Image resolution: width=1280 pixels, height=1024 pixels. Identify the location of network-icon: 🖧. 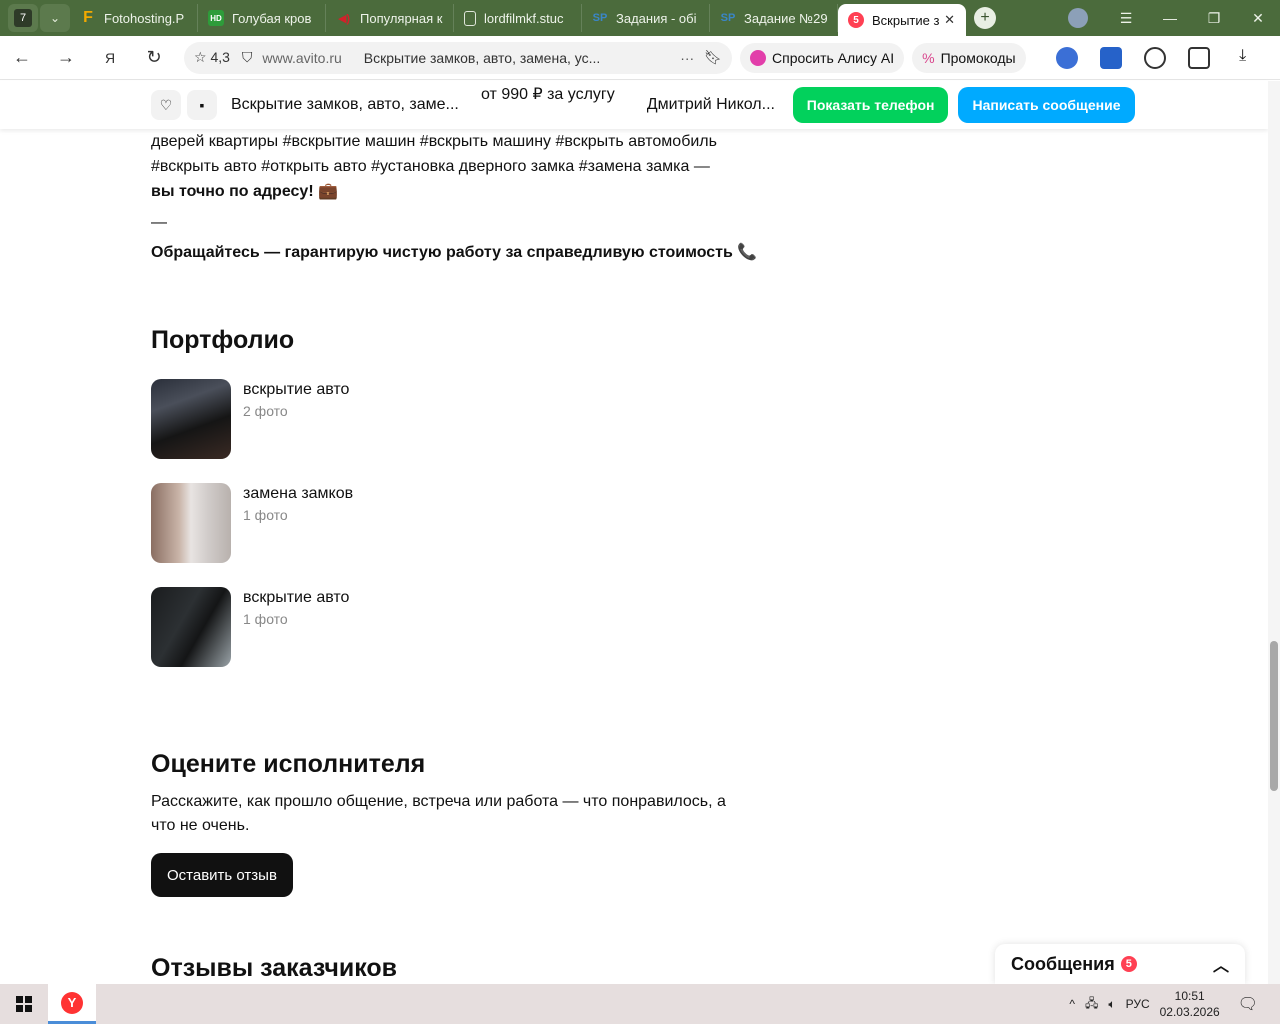
(1091, 1004).